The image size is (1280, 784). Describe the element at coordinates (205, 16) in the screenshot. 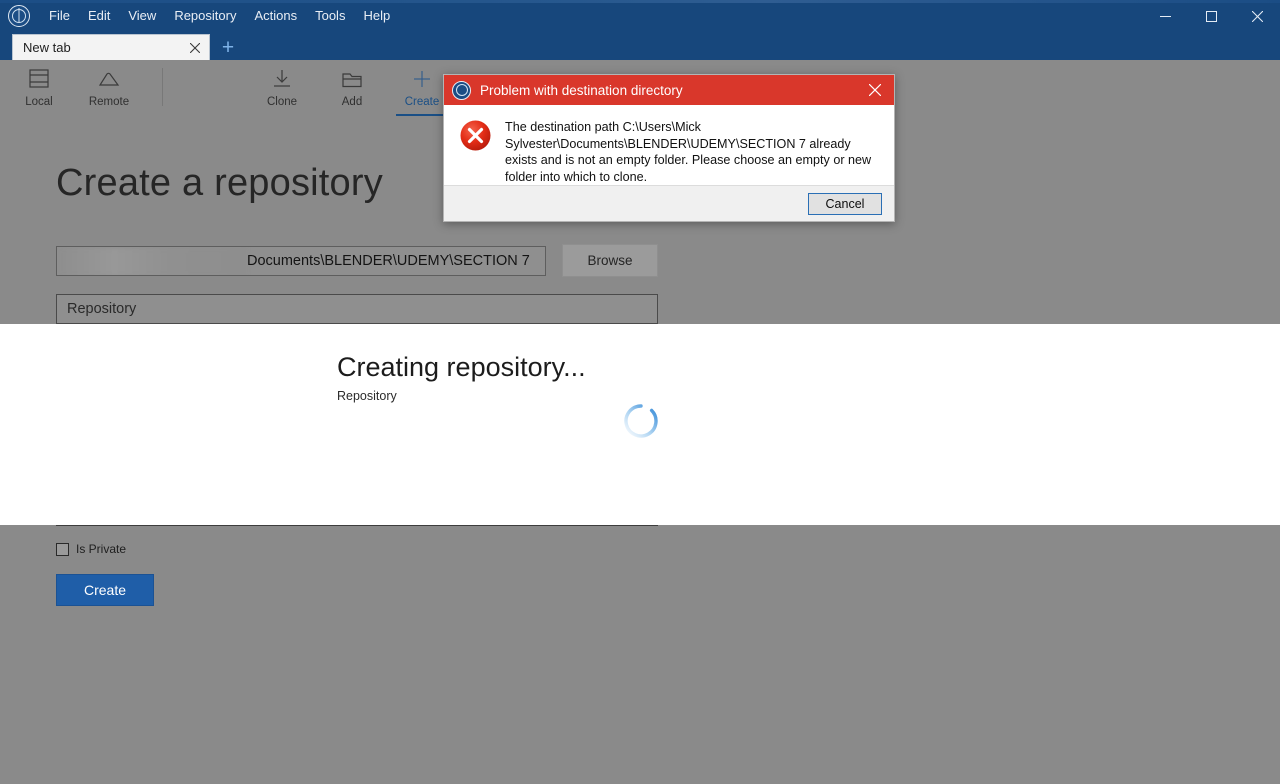

I see `menu-item-repository: Repository` at that location.